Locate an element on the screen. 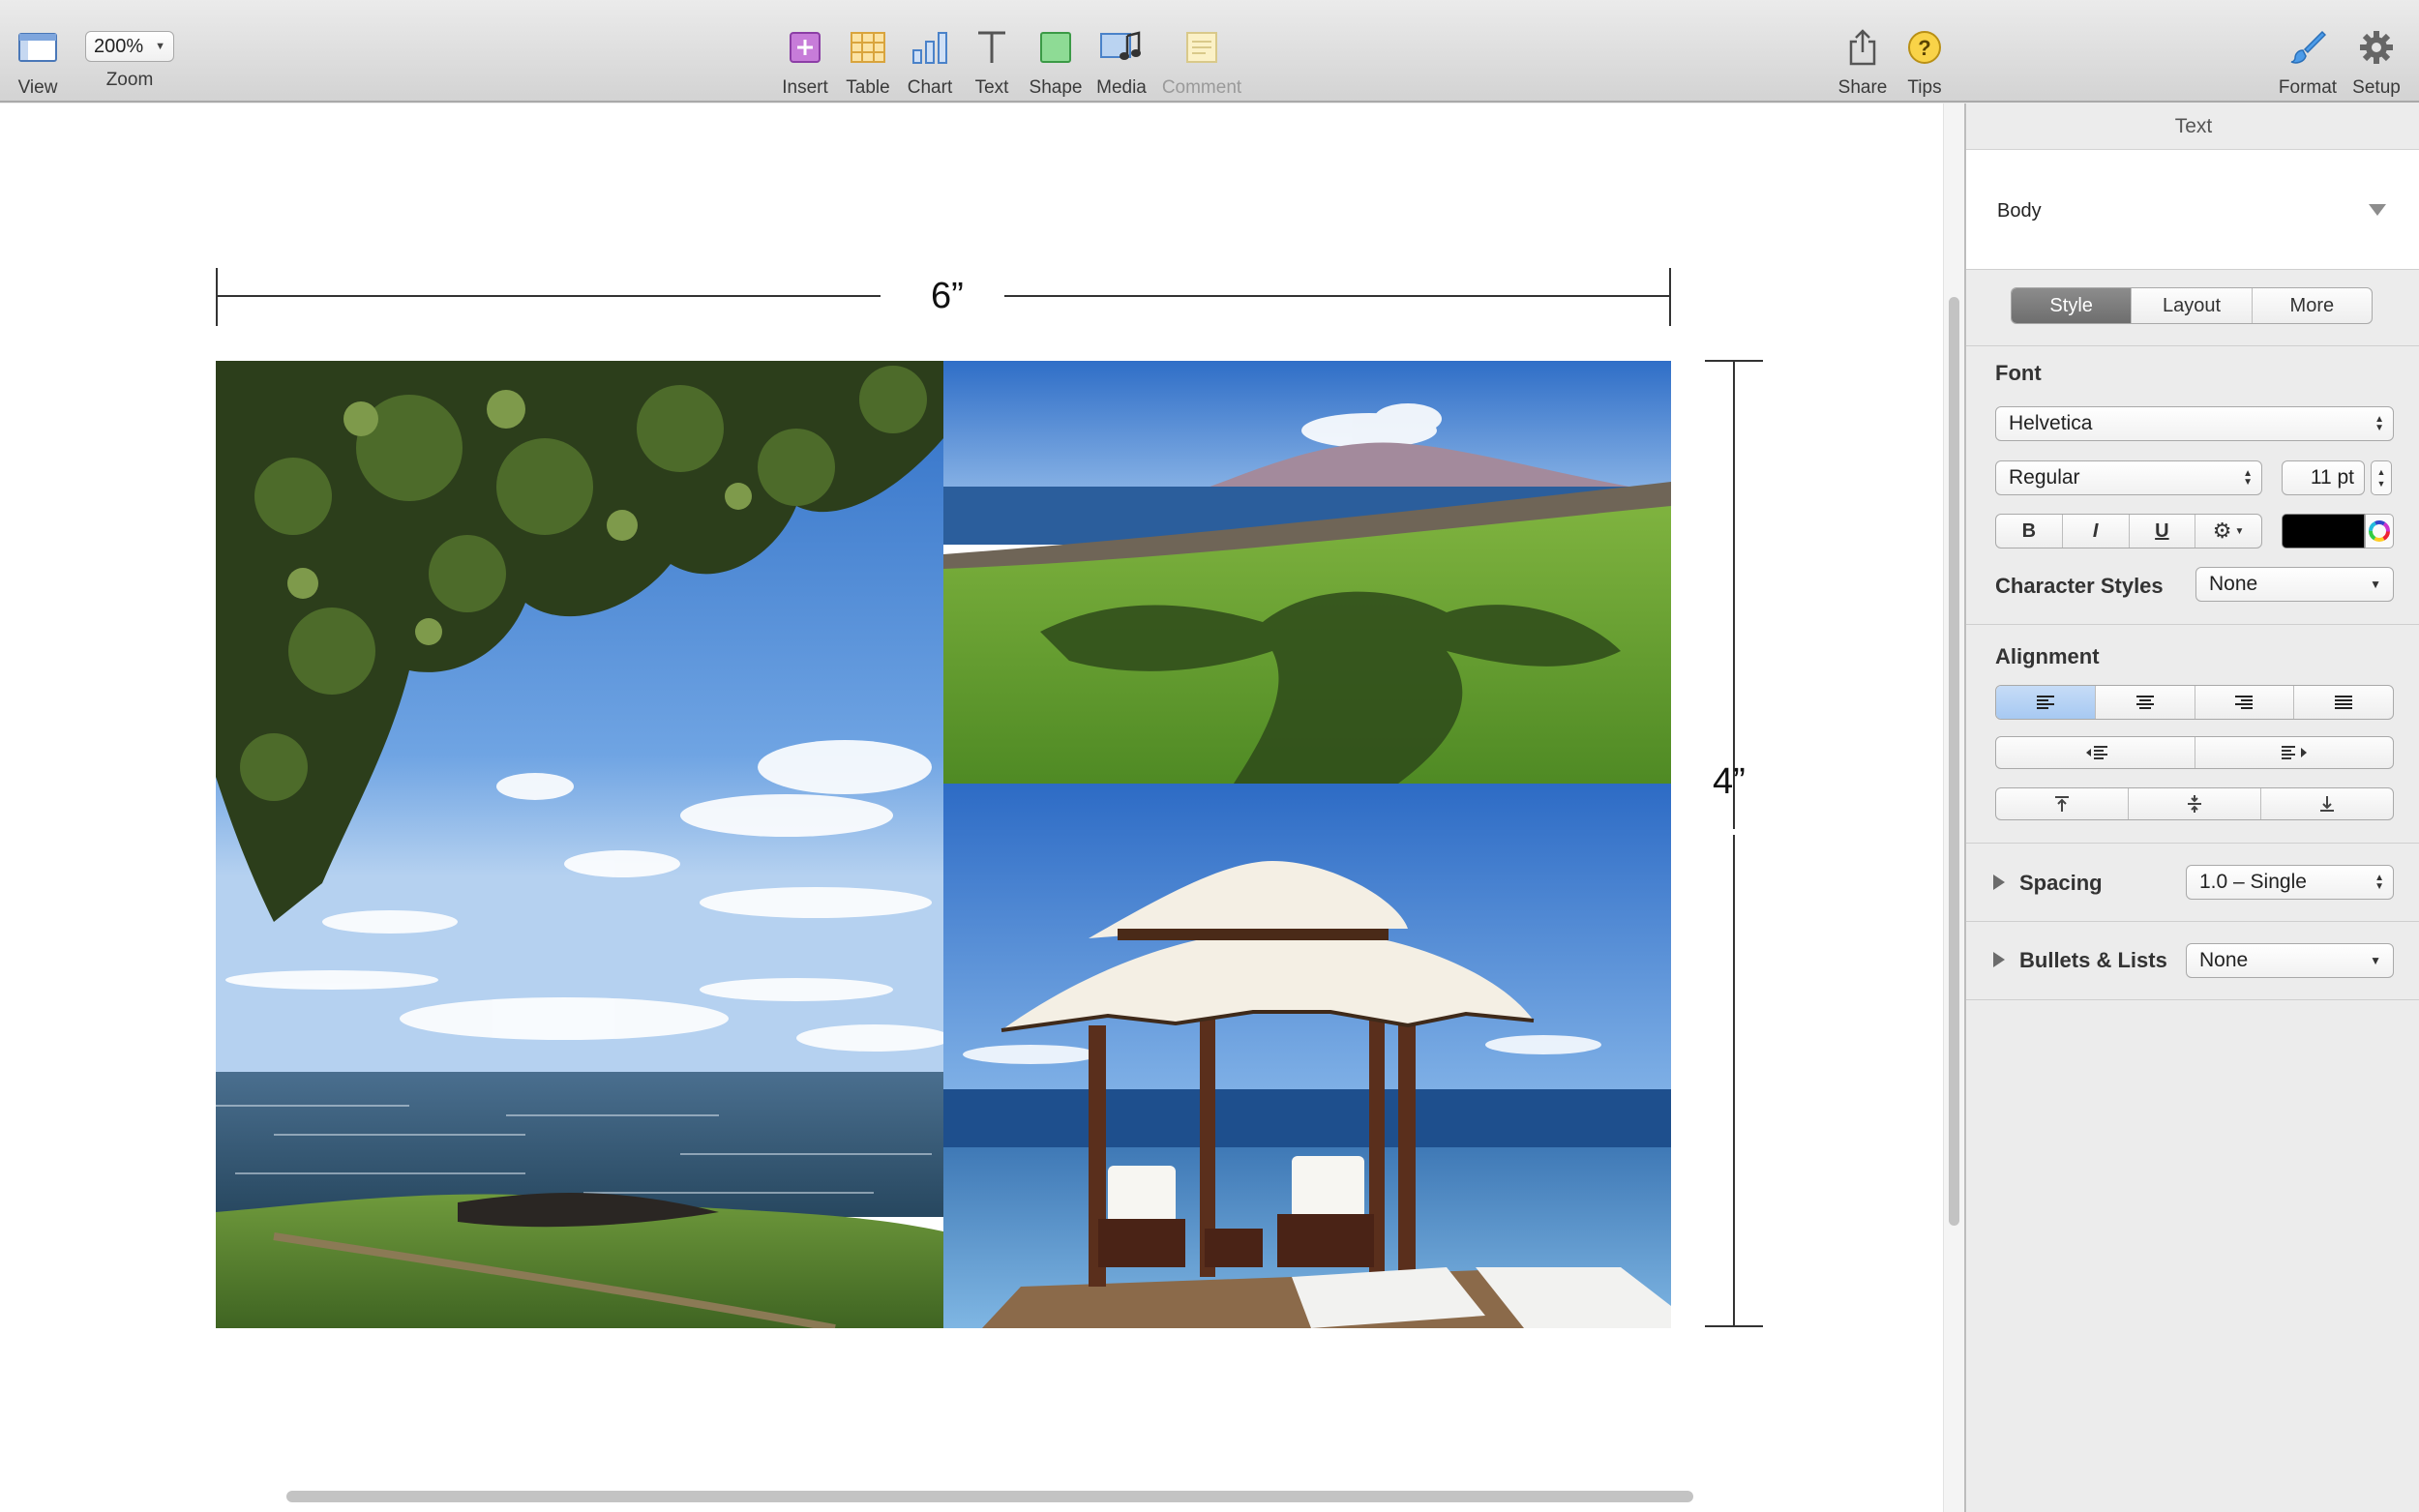  spacing-value: 1.0 – Single is located at coordinates (2253, 882).